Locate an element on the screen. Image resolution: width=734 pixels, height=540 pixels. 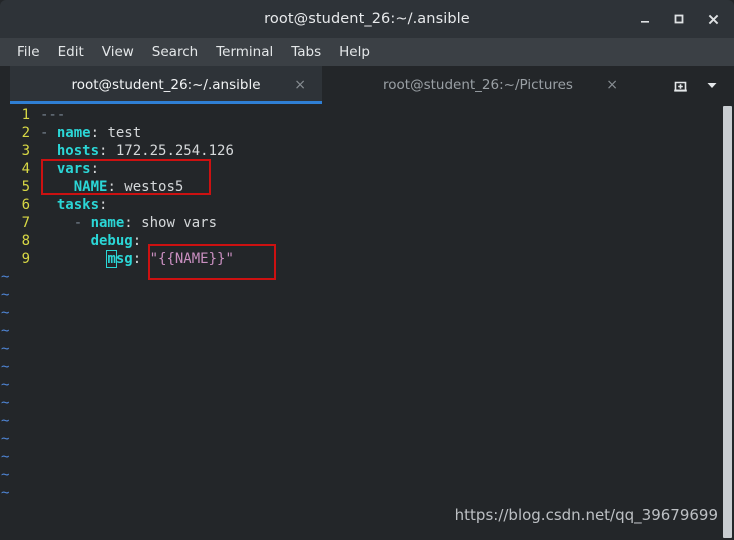
tab-ansible-close-icon: × is located at coordinates (300, 85).